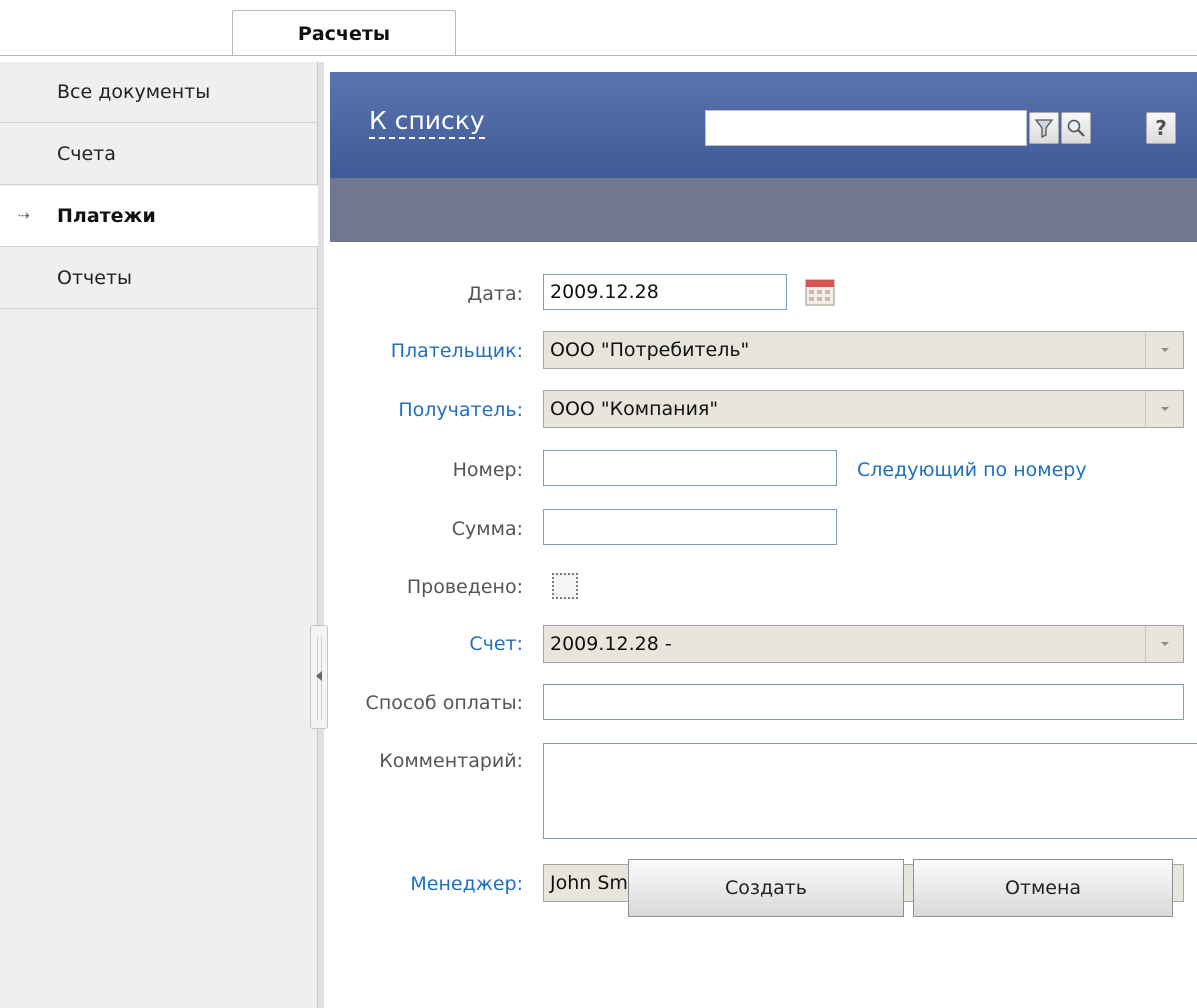 The width and height of the screenshot is (1197, 1008). I want to click on posted-checkbox, so click(565, 586).